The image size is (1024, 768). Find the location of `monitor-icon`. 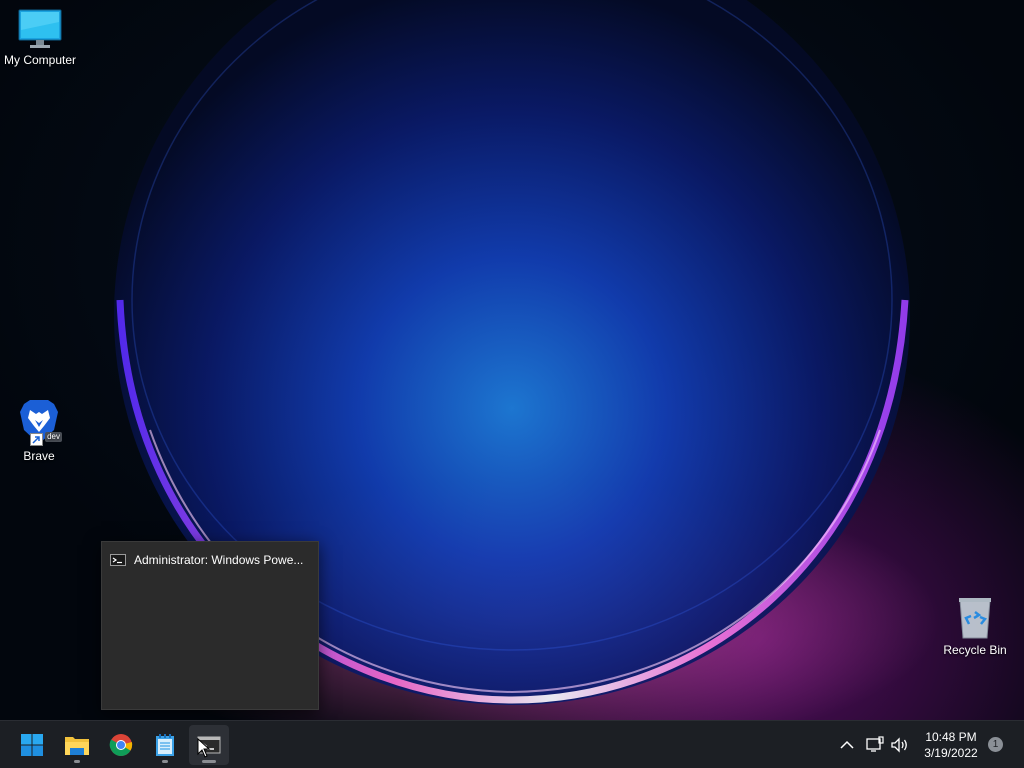

monitor-icon is located at coordinates (40, 28).